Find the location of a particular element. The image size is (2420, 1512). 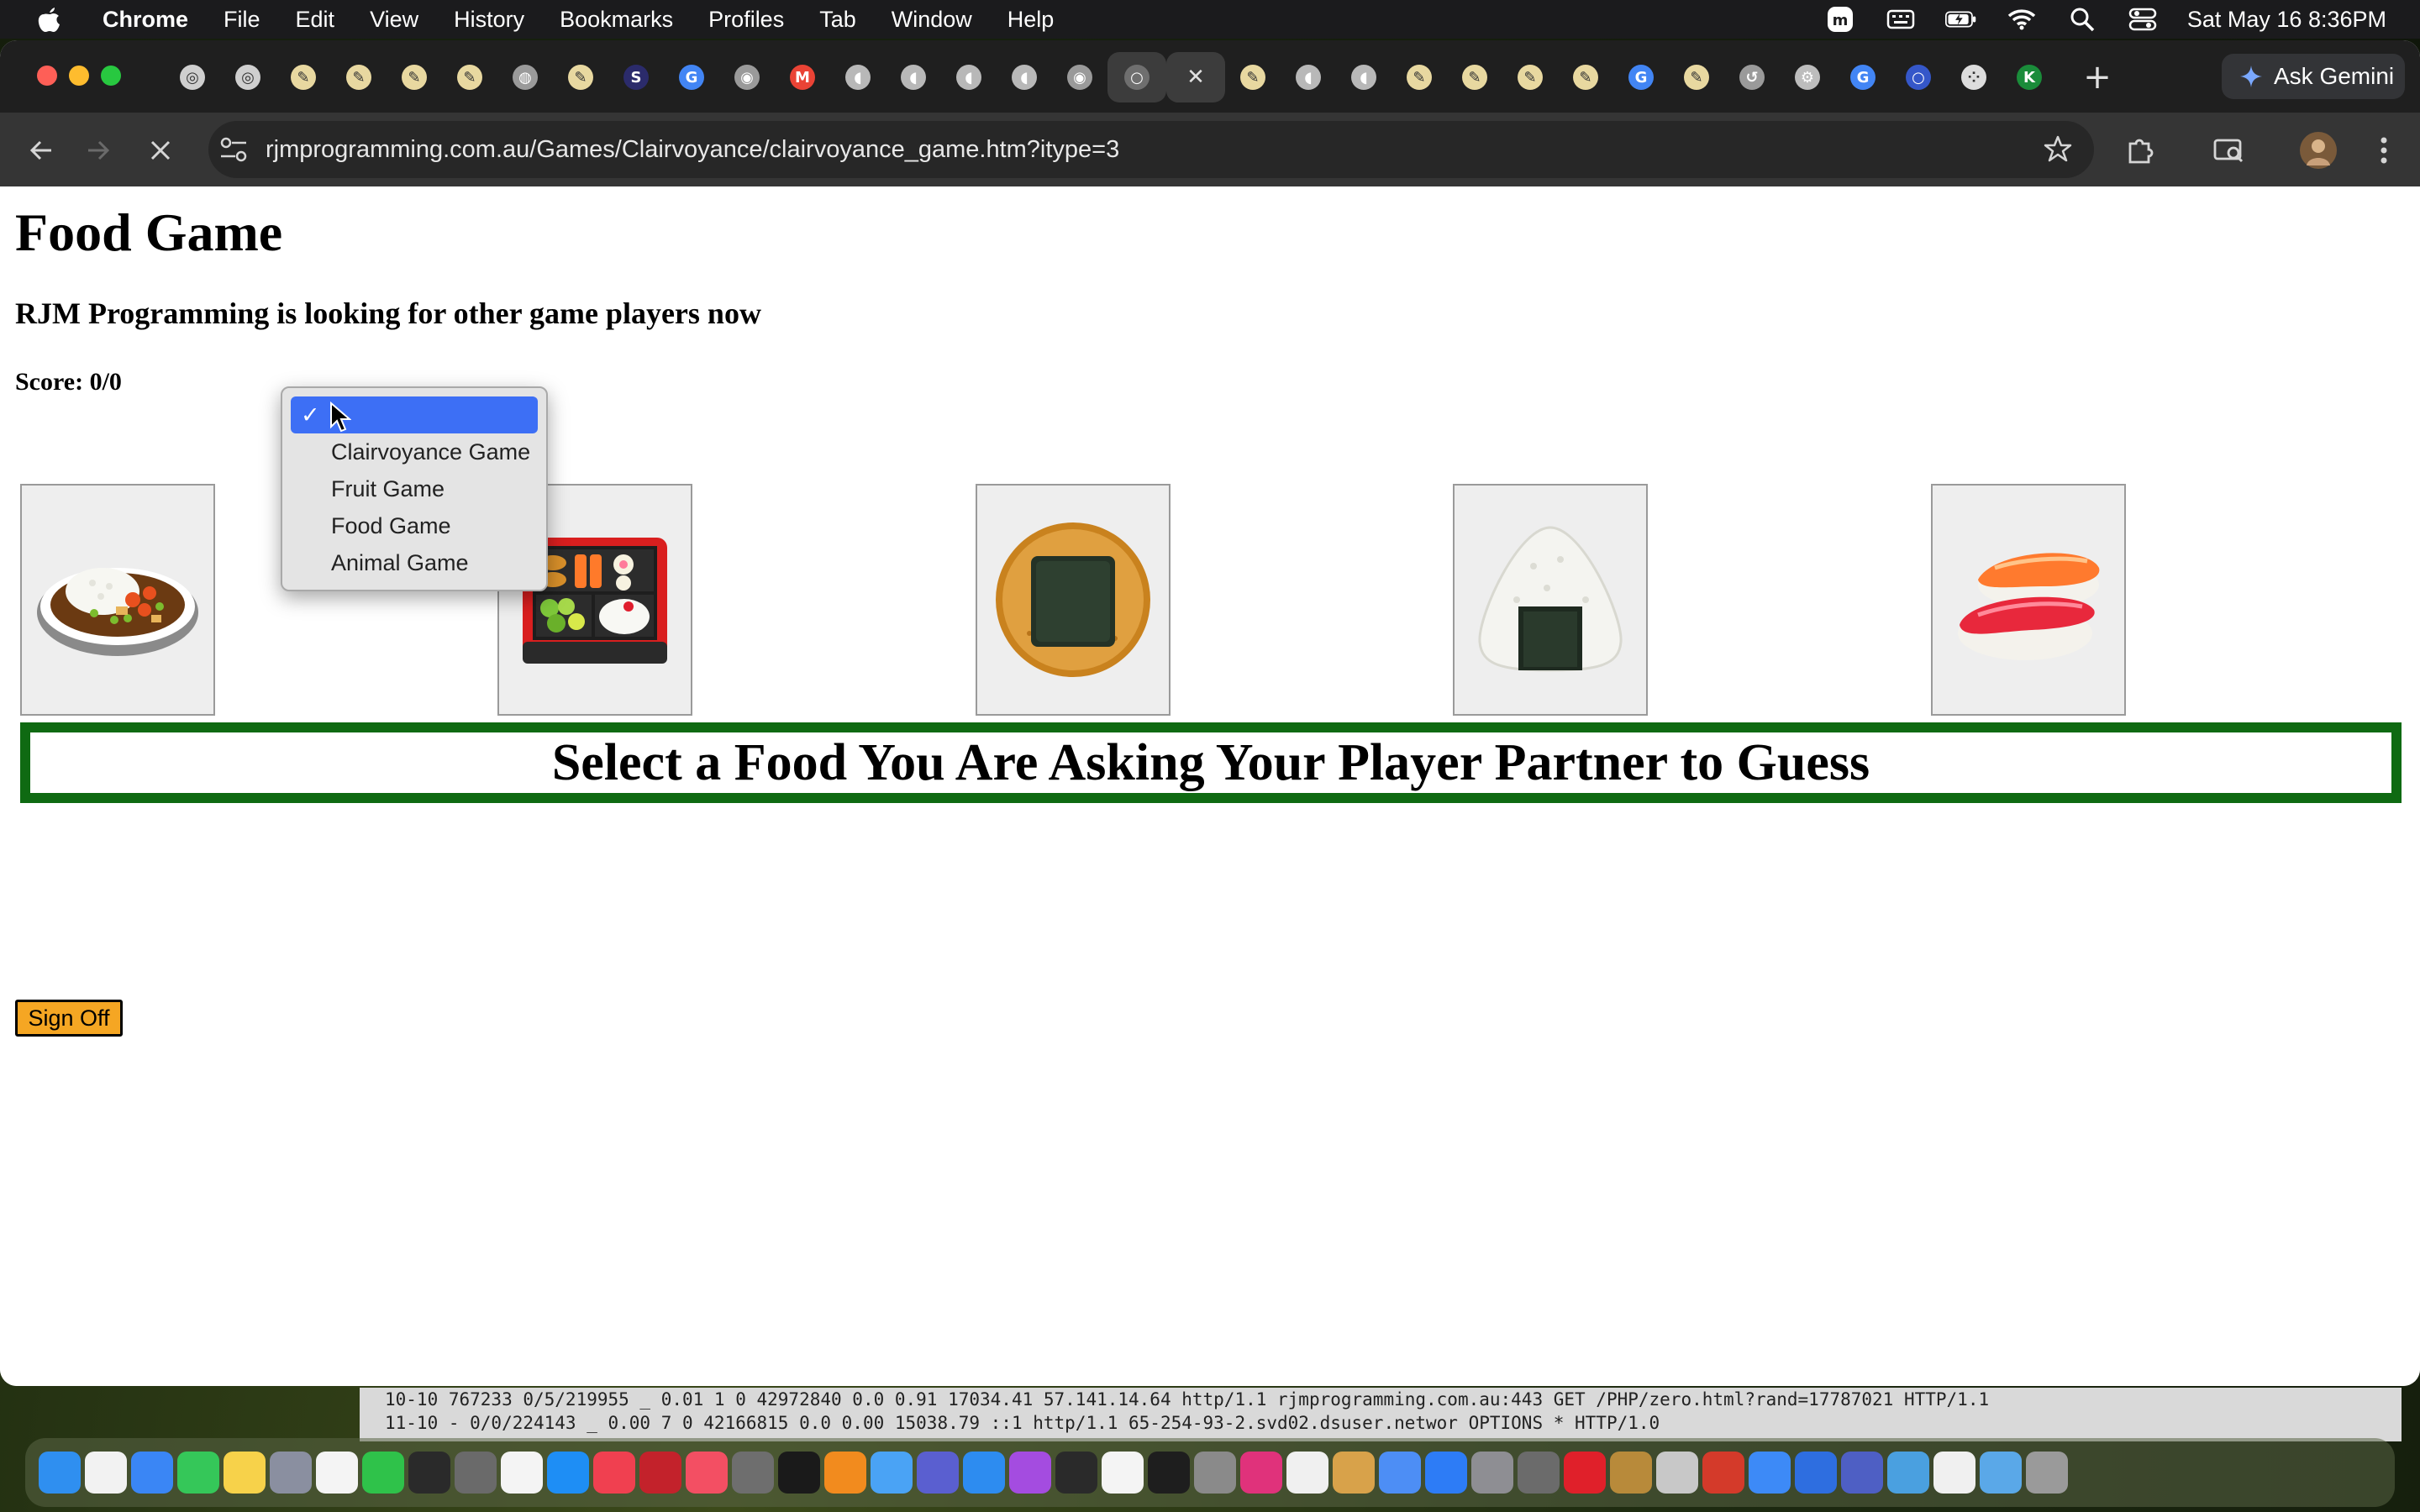

safari-icon is located at coordinates (984, 1473).